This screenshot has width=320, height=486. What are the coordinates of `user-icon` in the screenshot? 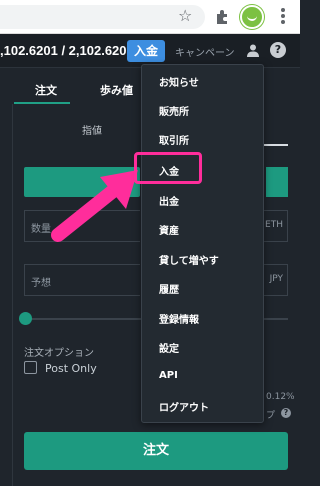 It's located at (253, 50).